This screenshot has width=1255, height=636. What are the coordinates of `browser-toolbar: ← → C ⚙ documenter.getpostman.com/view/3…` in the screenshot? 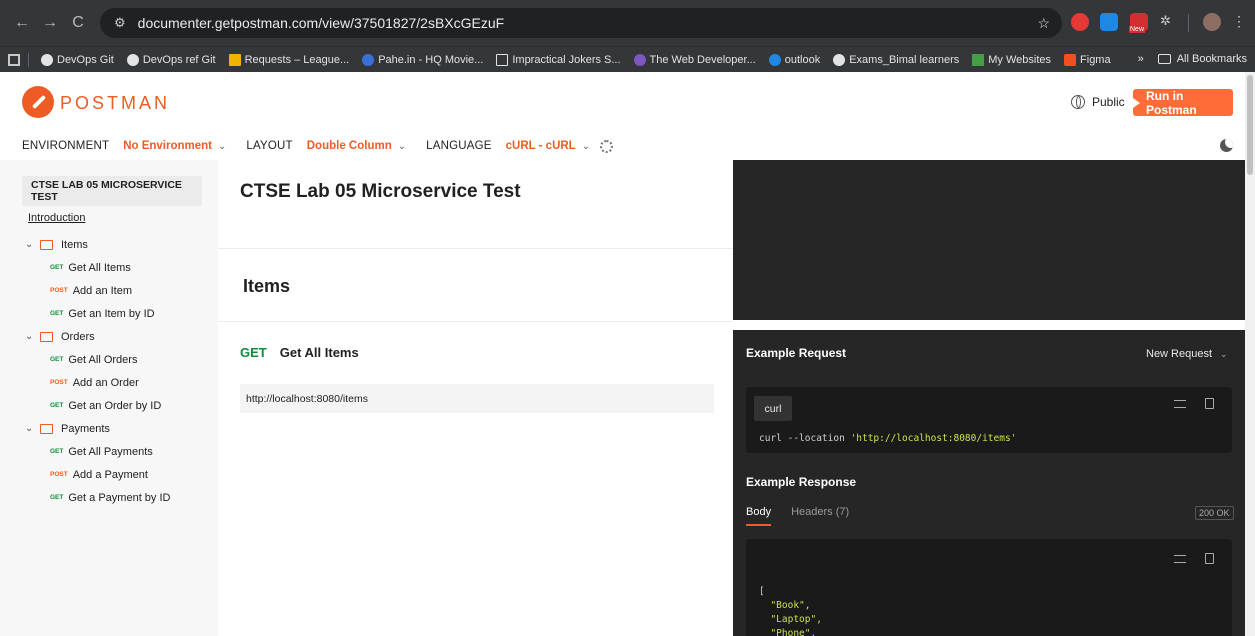 It's located at (627, 23).